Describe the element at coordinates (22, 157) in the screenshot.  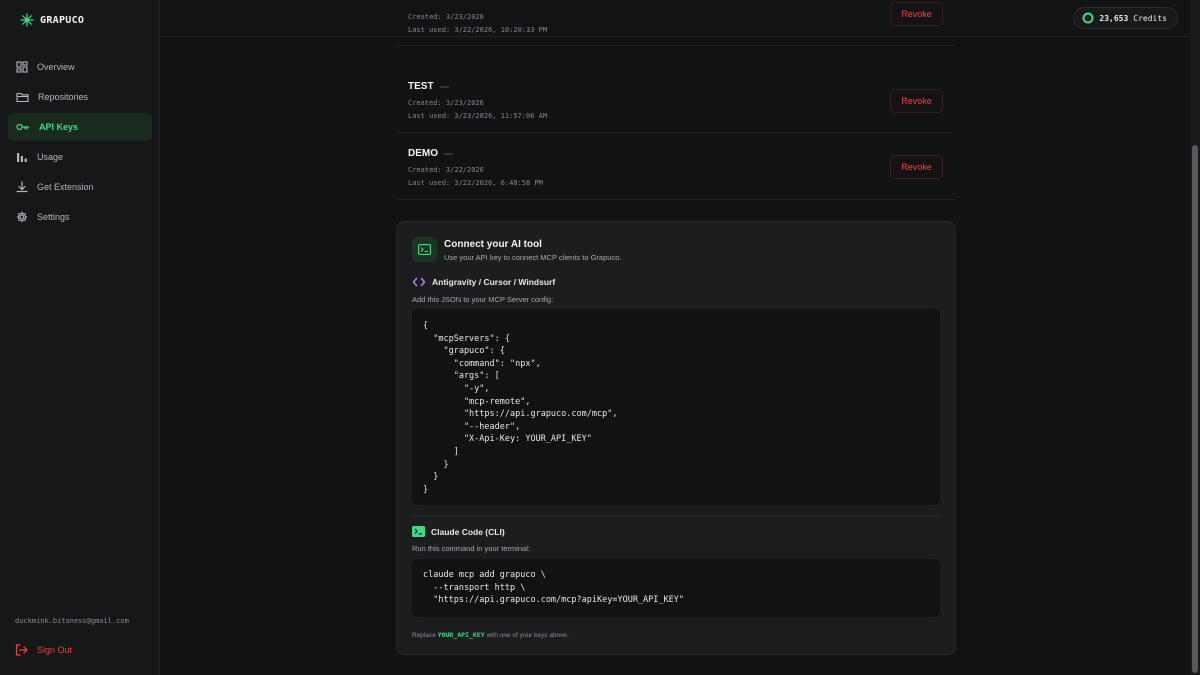
I see `bar-chart-icon` at that location.